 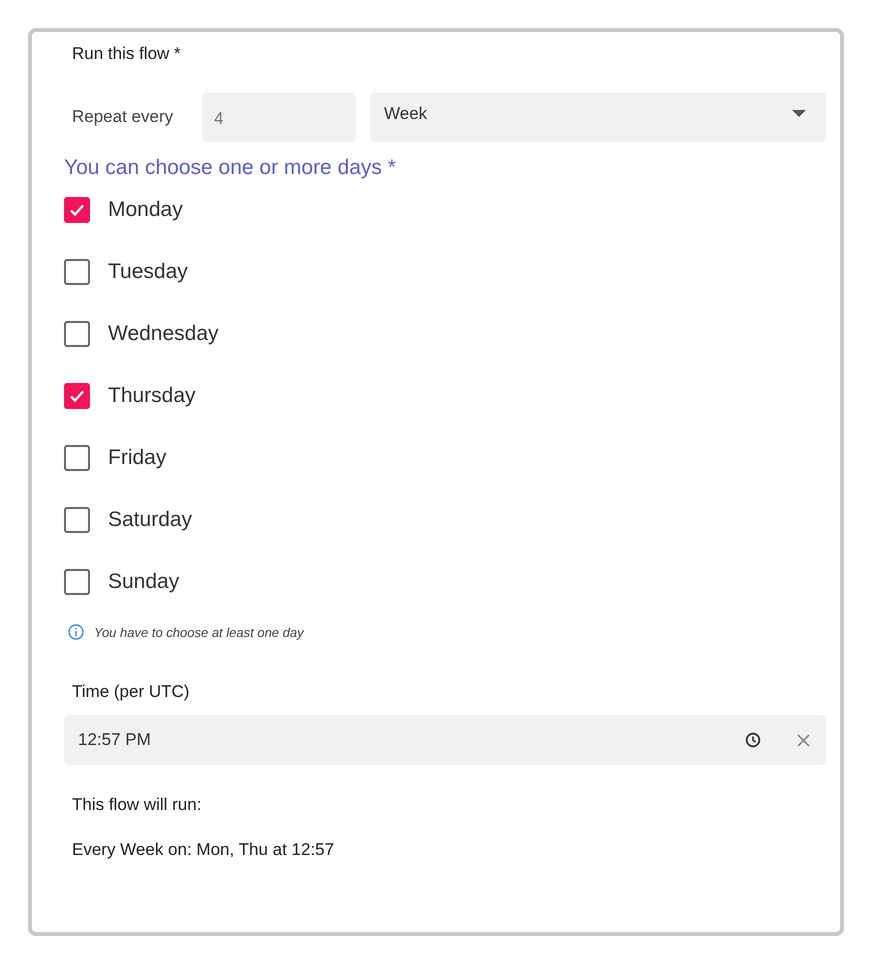 I want to click on day-checkbox-row: Saturday, so click(x=128, y=520).